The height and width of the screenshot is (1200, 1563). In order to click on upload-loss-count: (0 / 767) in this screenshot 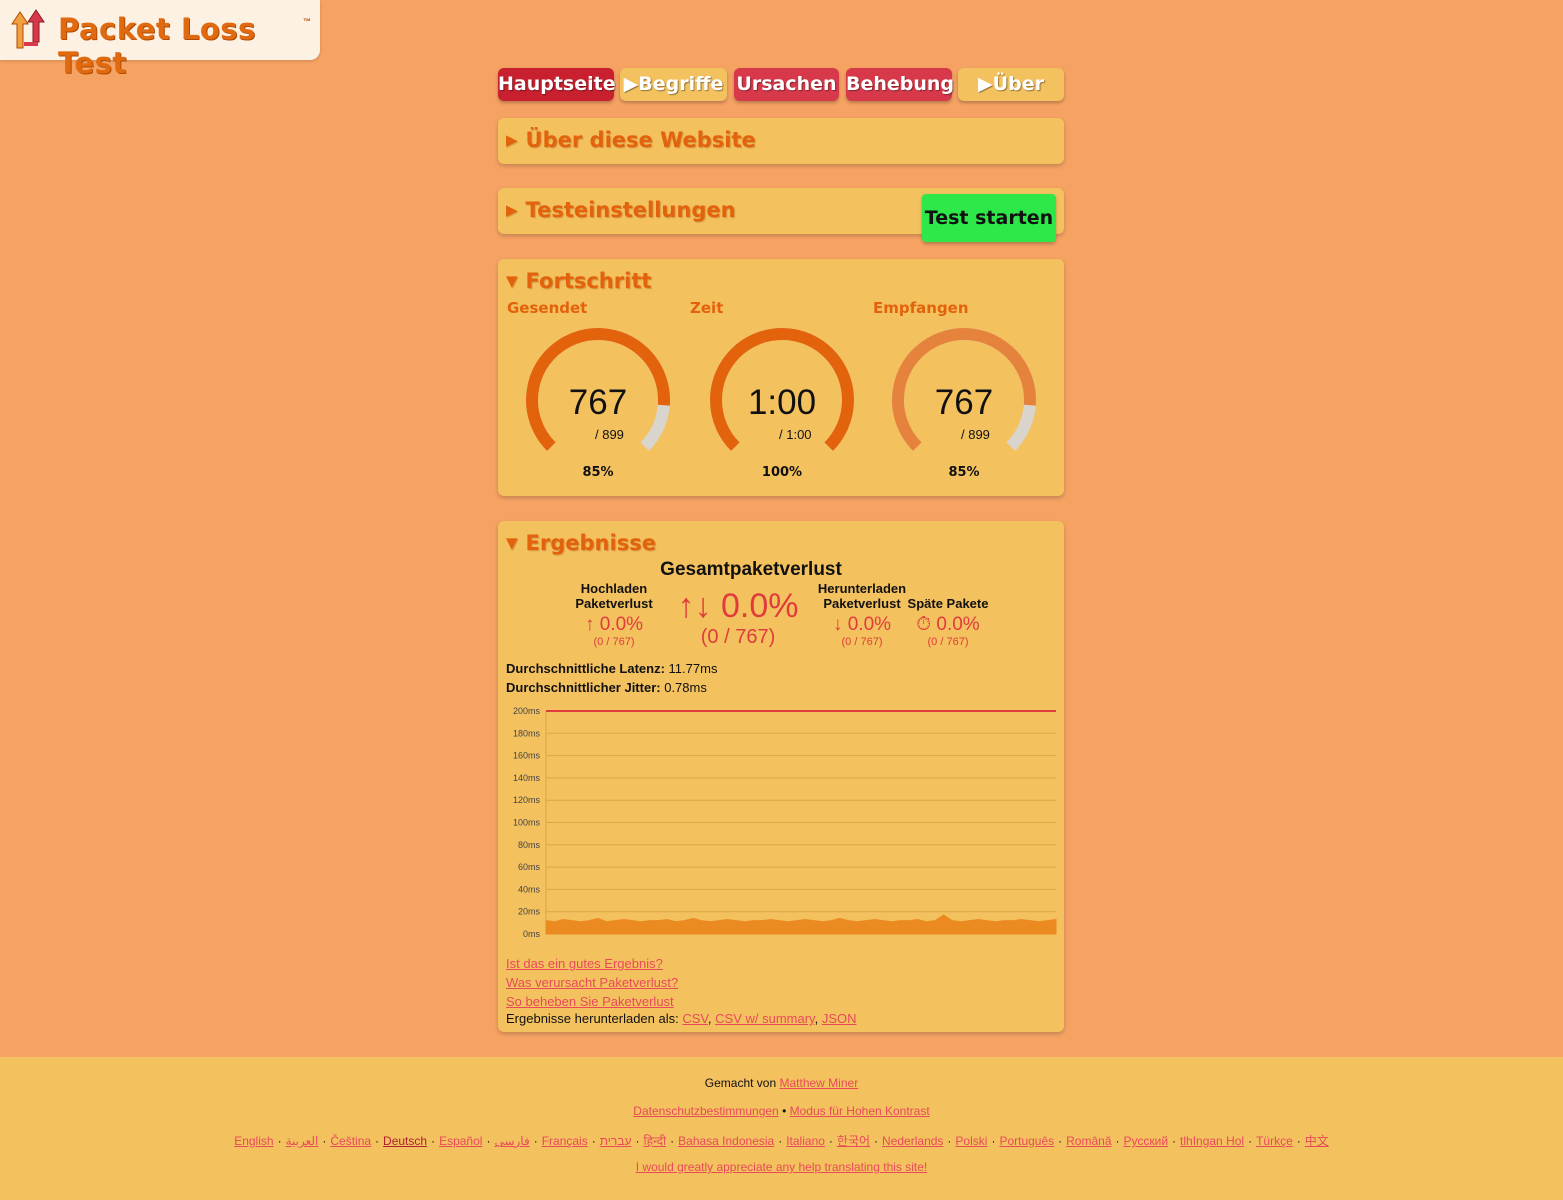, I will do `click(614, 642)`.